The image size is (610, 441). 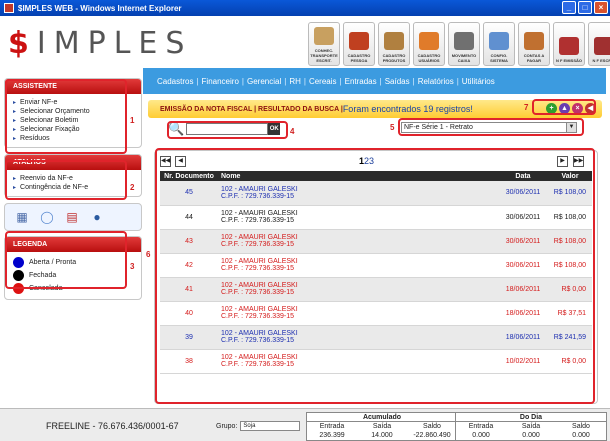 I want to click on toolbar-button-label: CADASTRO USUÁRIOS, so click(x=429, y=58).